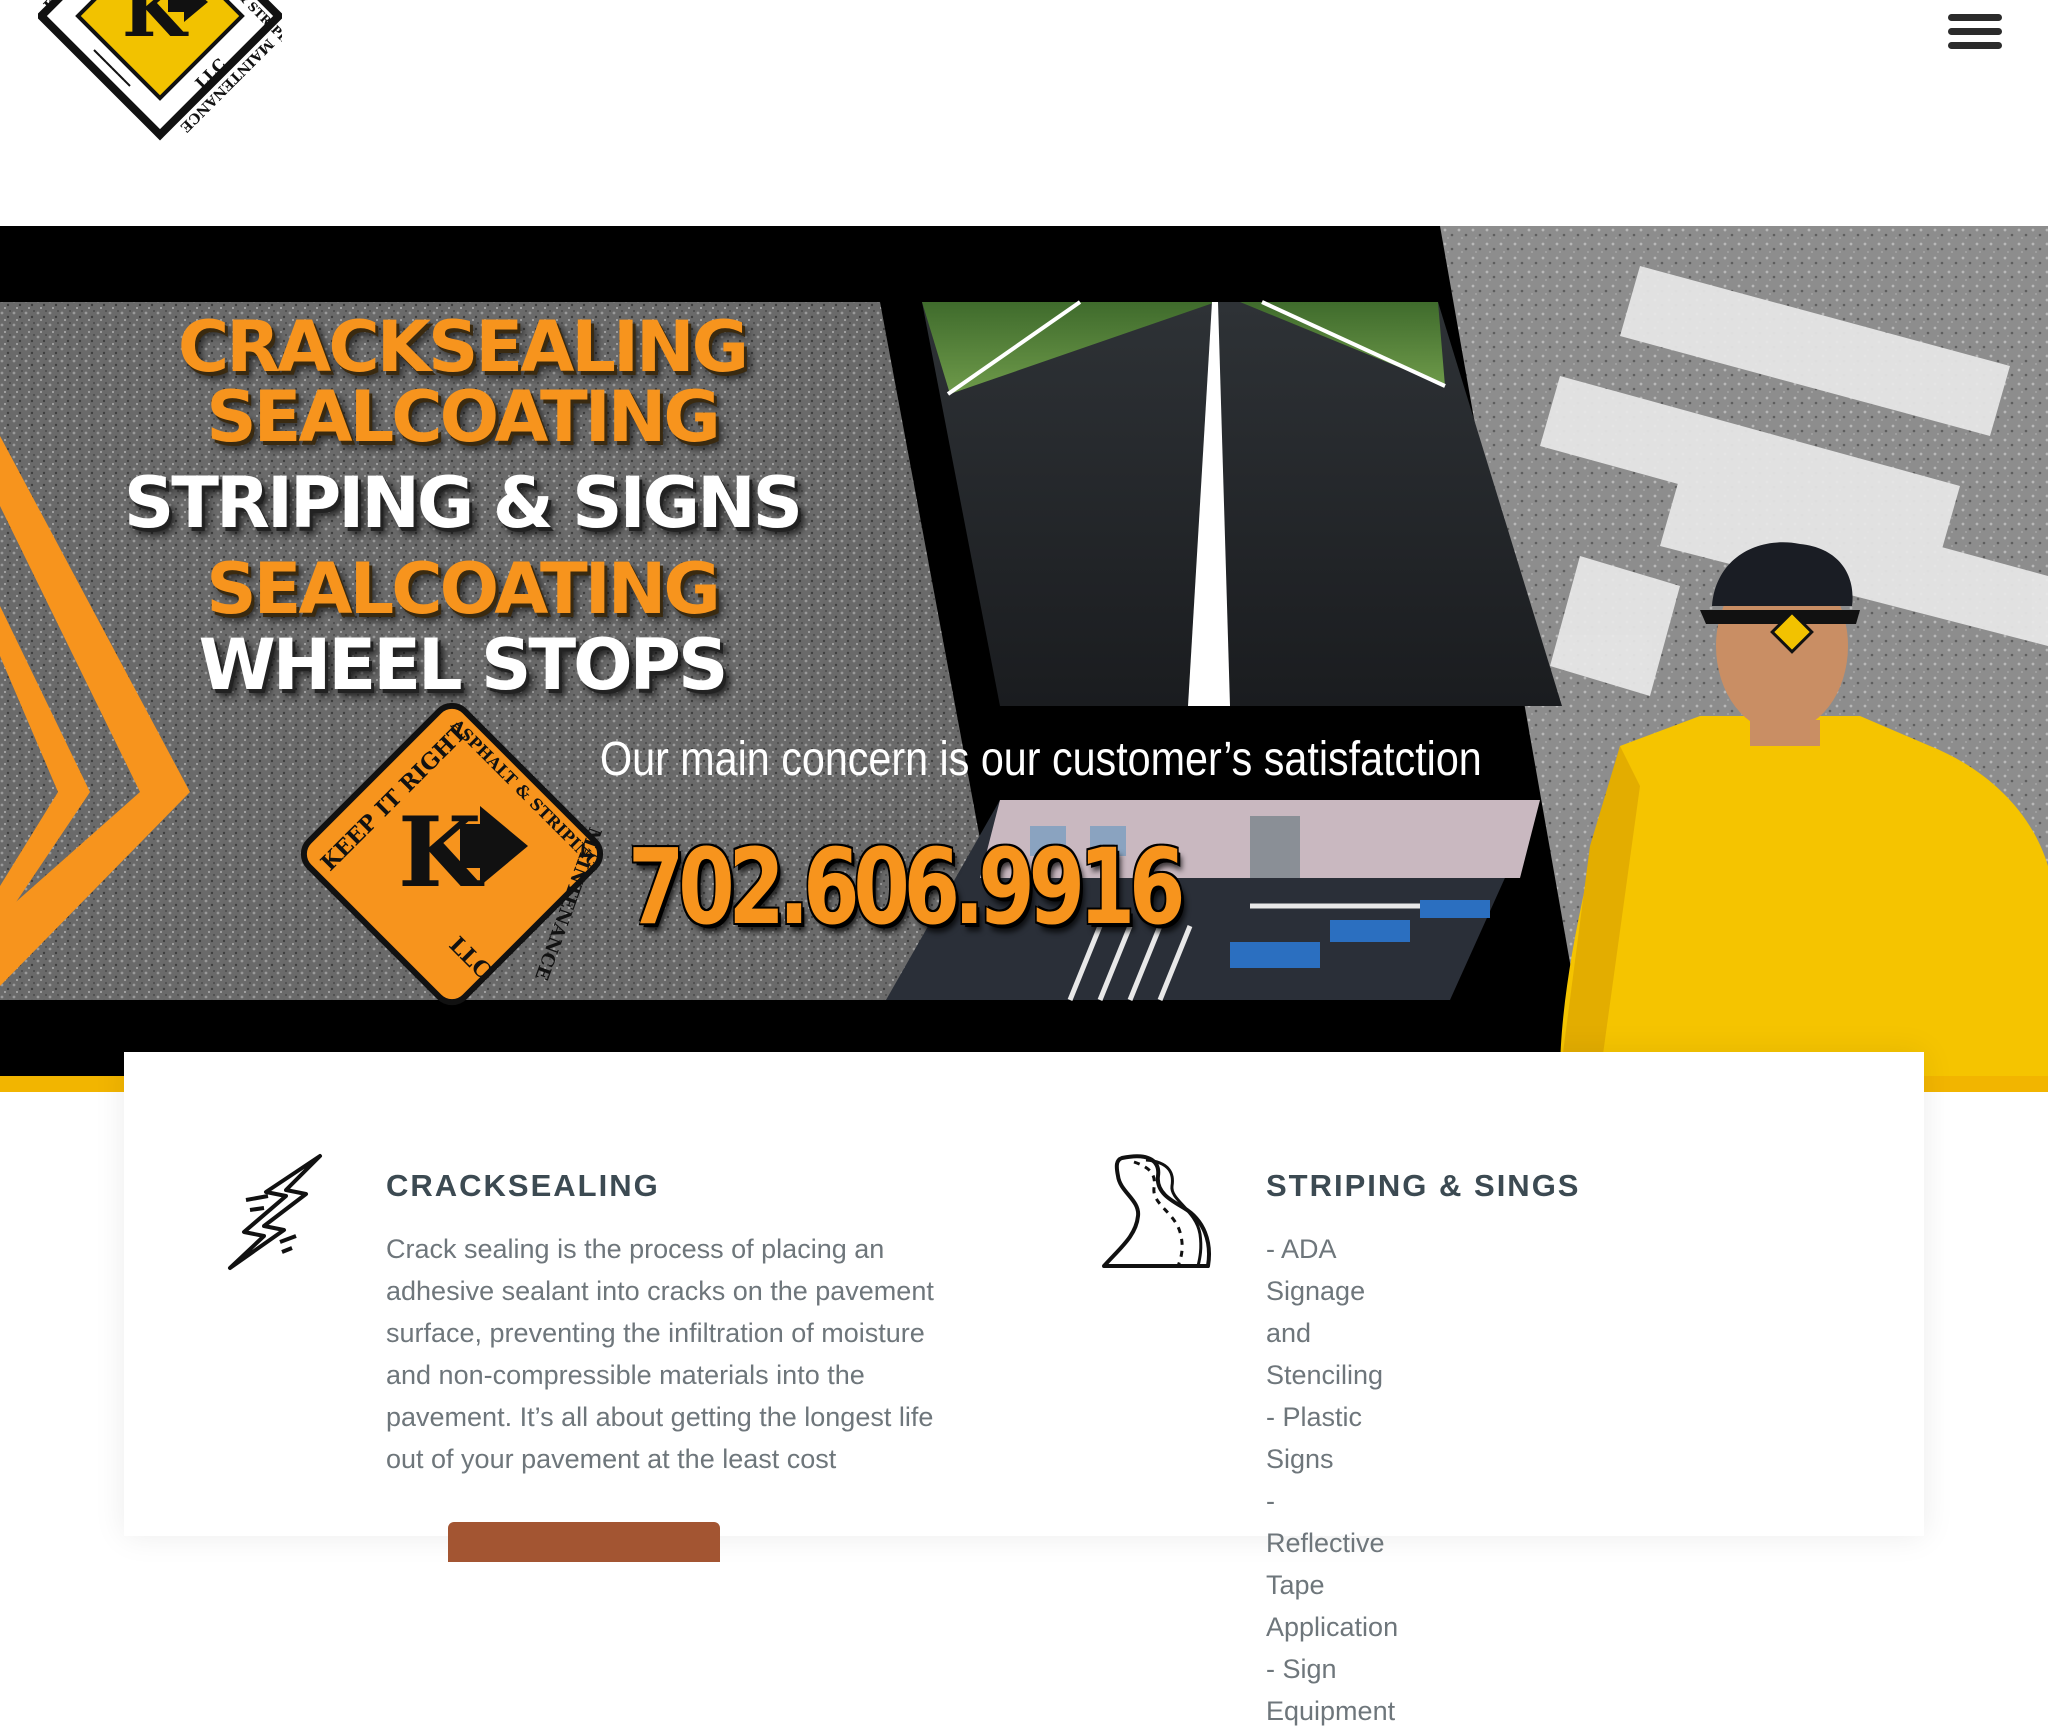  Describe the element at coordinates (1325, 1312) in the screenshot. I see `list-item: - ADA Signage and Stenciling` at that location.